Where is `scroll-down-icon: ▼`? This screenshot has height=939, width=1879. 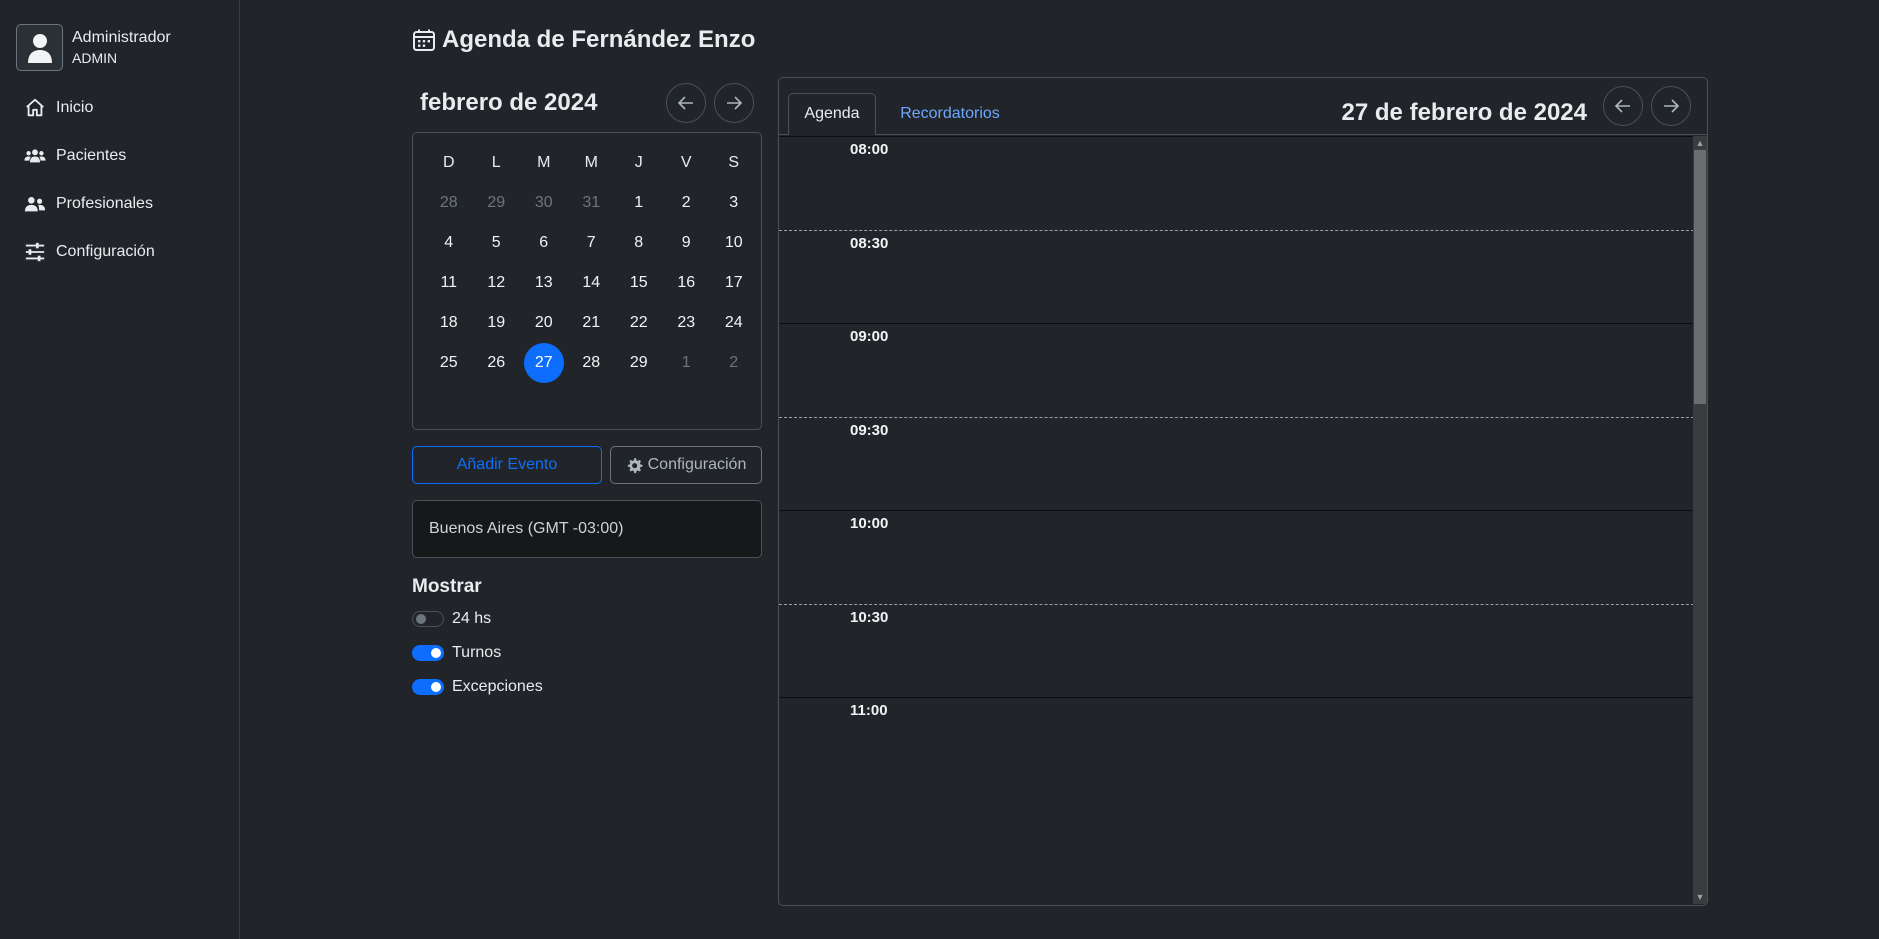
scroll-down-icon: ▼ is located at coordinates (1700, 897).